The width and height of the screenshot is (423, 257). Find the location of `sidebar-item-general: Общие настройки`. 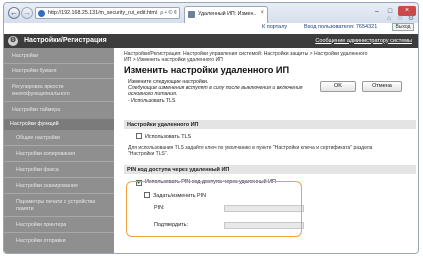

sidebar-item-general: Общие настройки is located at coordinates (59, 138).